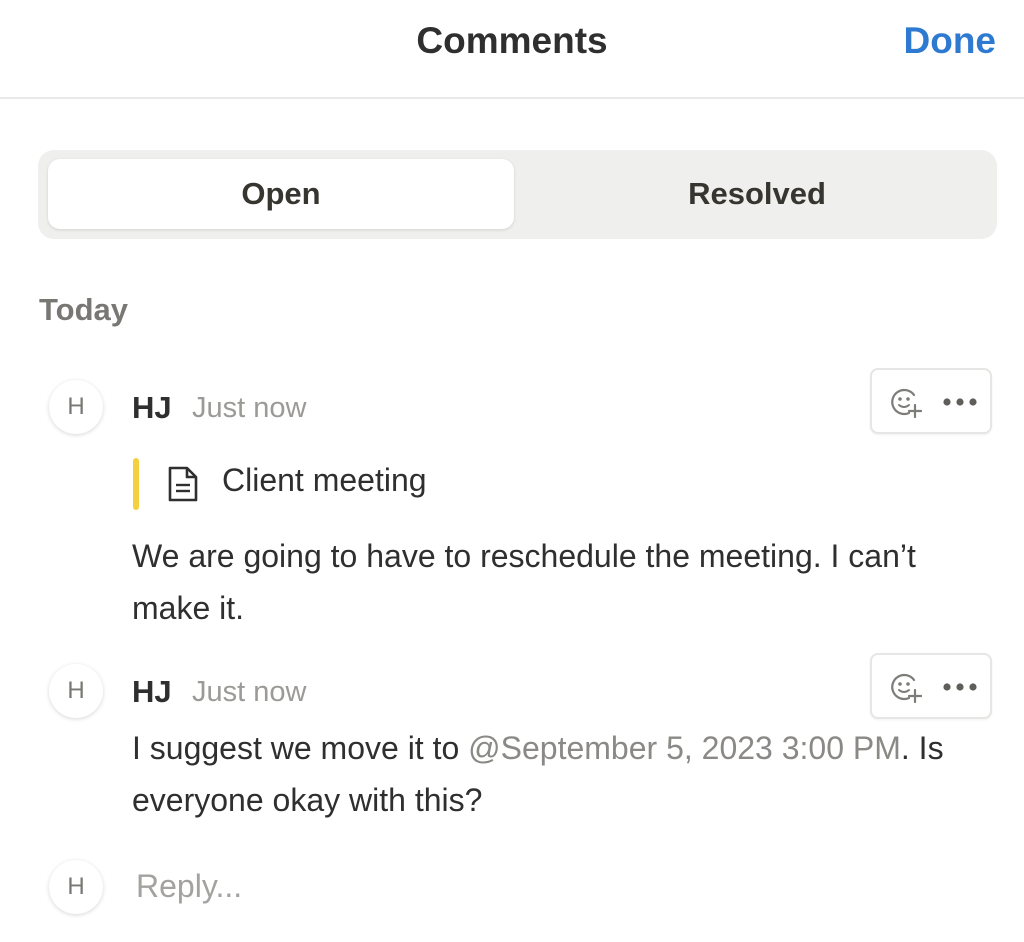  Describe the element at coordinates (324, 480) in the screenshot. I see `quoted-page-link: Client meeting` at that location.